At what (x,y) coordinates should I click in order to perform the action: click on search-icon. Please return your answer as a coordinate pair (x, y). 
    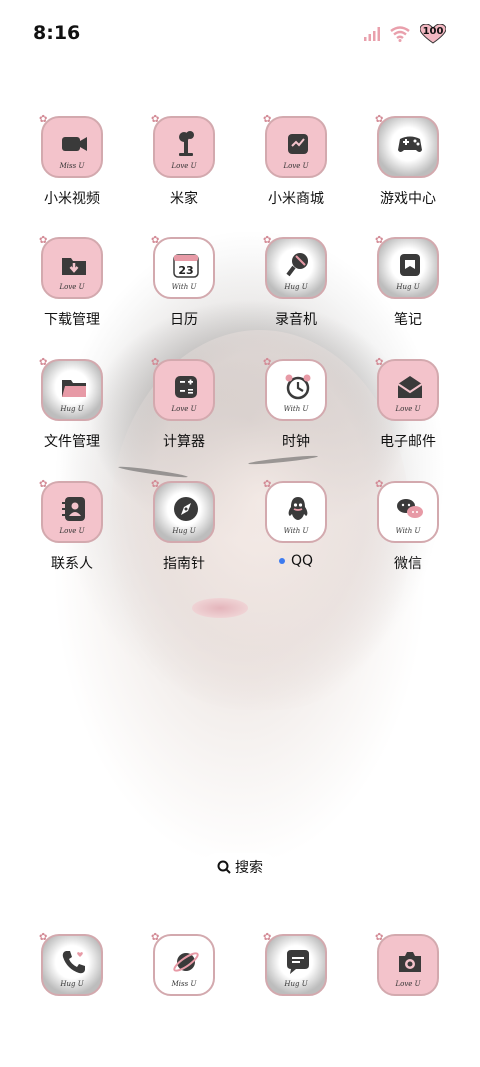
    Looking at the image, I should click on (224, 867).